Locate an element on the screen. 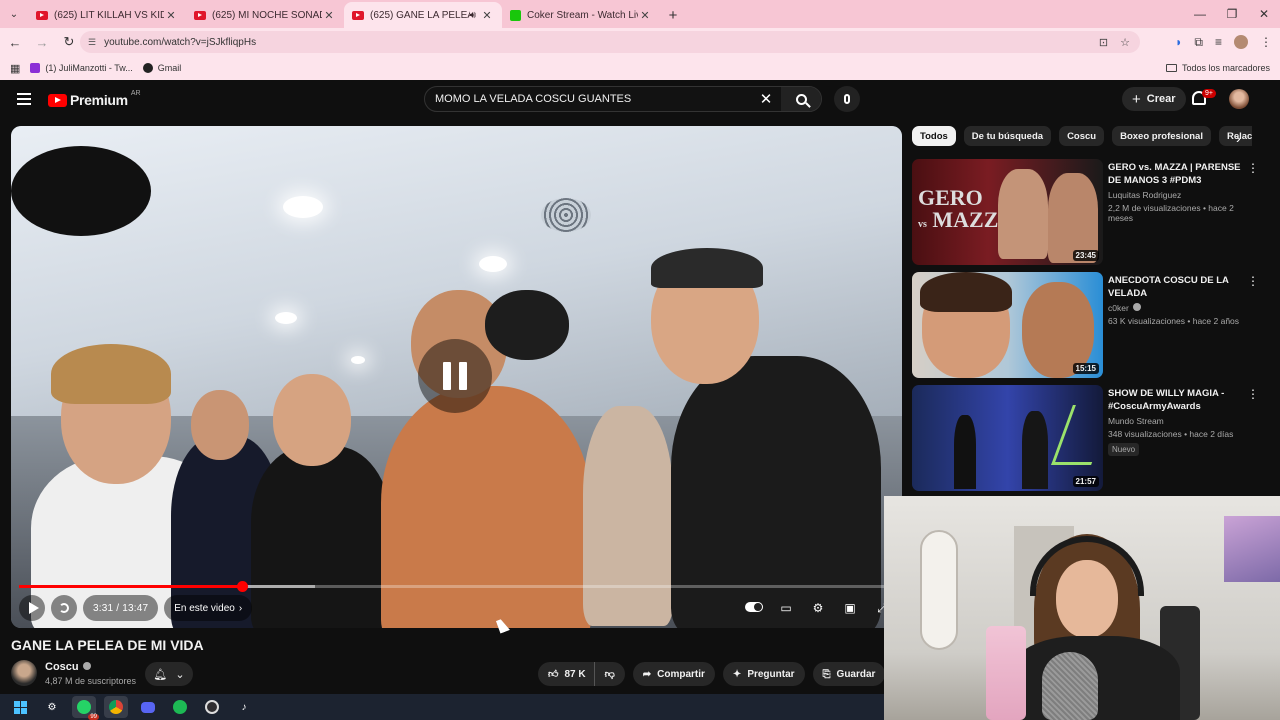 The width and height of the screenshot is (1280, 720). forward-icon: → is located at coordinates (42, 42).